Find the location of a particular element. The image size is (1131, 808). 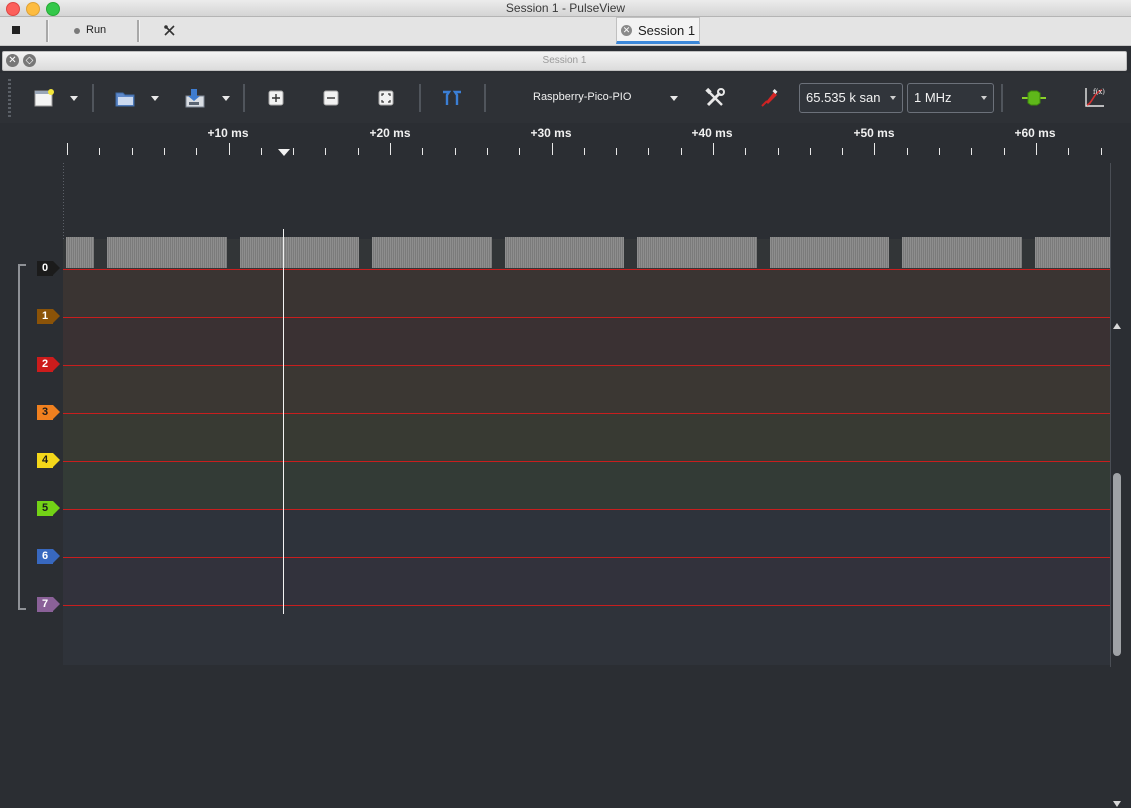

channel-4-baseline is located at coordinates (586, 461).